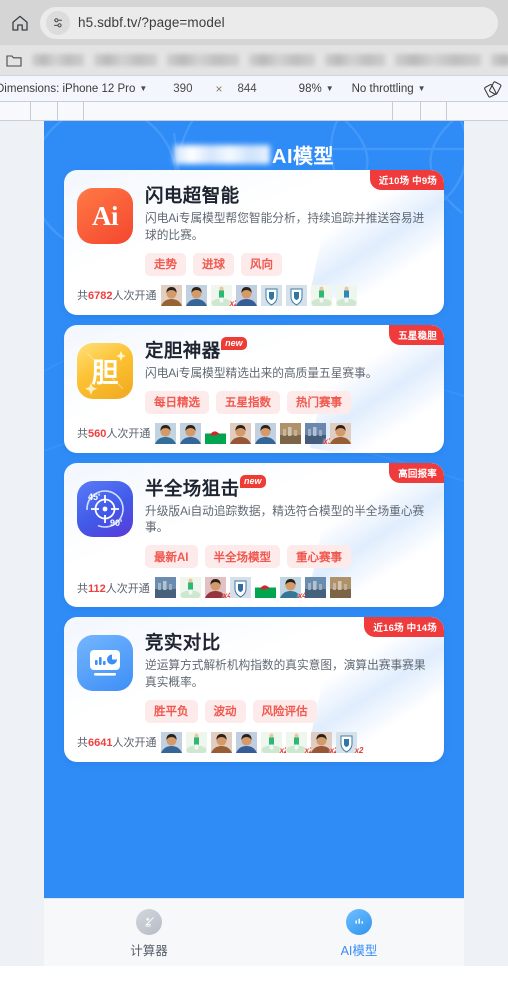 This screenshot has width=508, height=988. I want to click on home-icon, so click(20, 23).